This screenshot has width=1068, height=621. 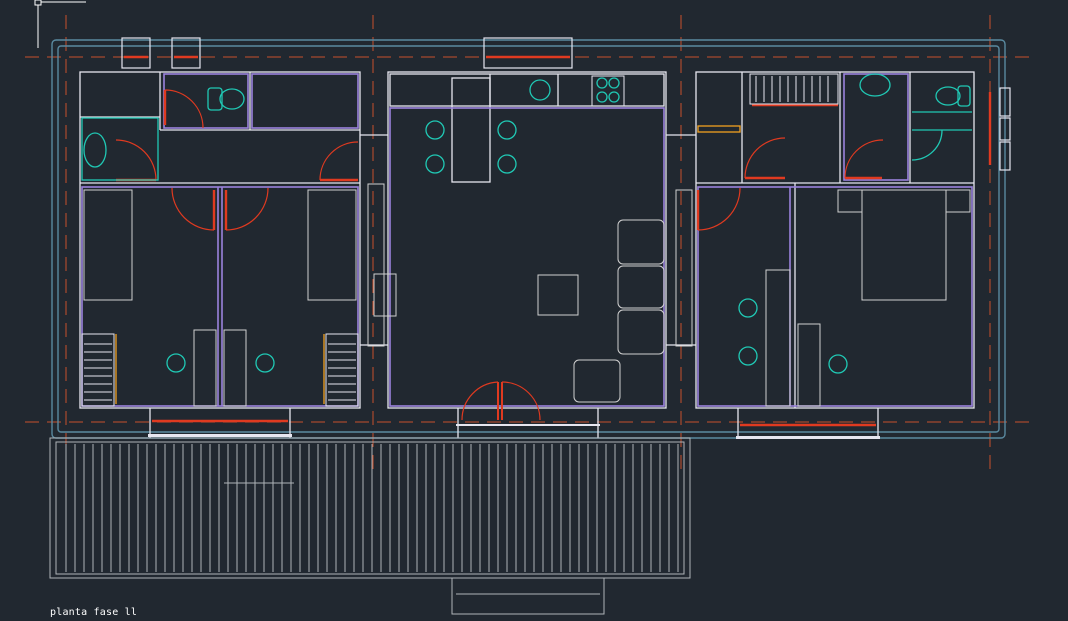 I want to click on drawing-label: planta fase ll, so click(x=94, y=612).